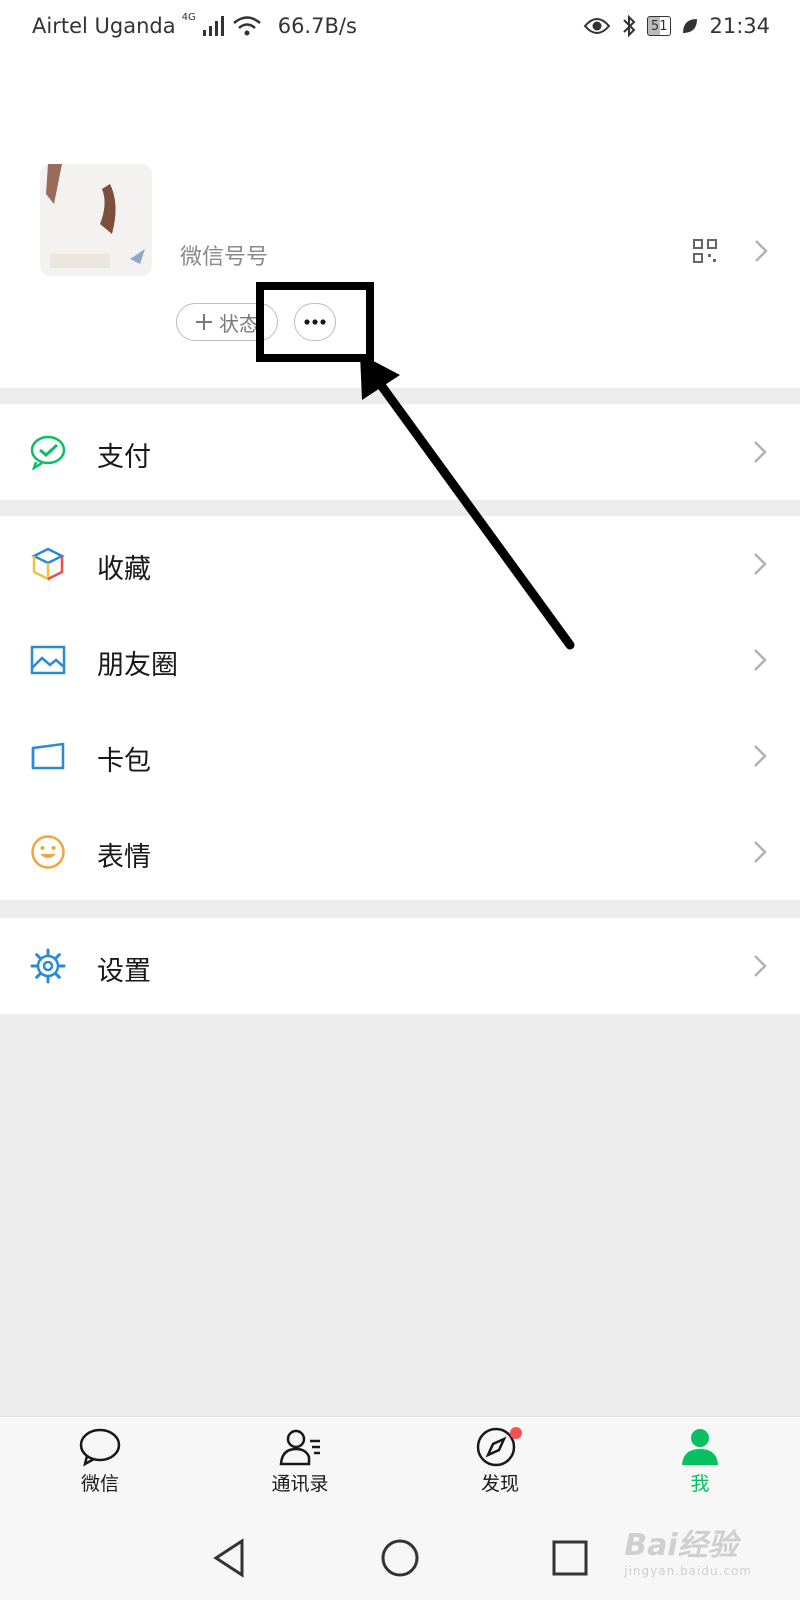  Describe the element at coordinates (48, 660) in the screenshot. I see `moments-picture-icon` at that location.